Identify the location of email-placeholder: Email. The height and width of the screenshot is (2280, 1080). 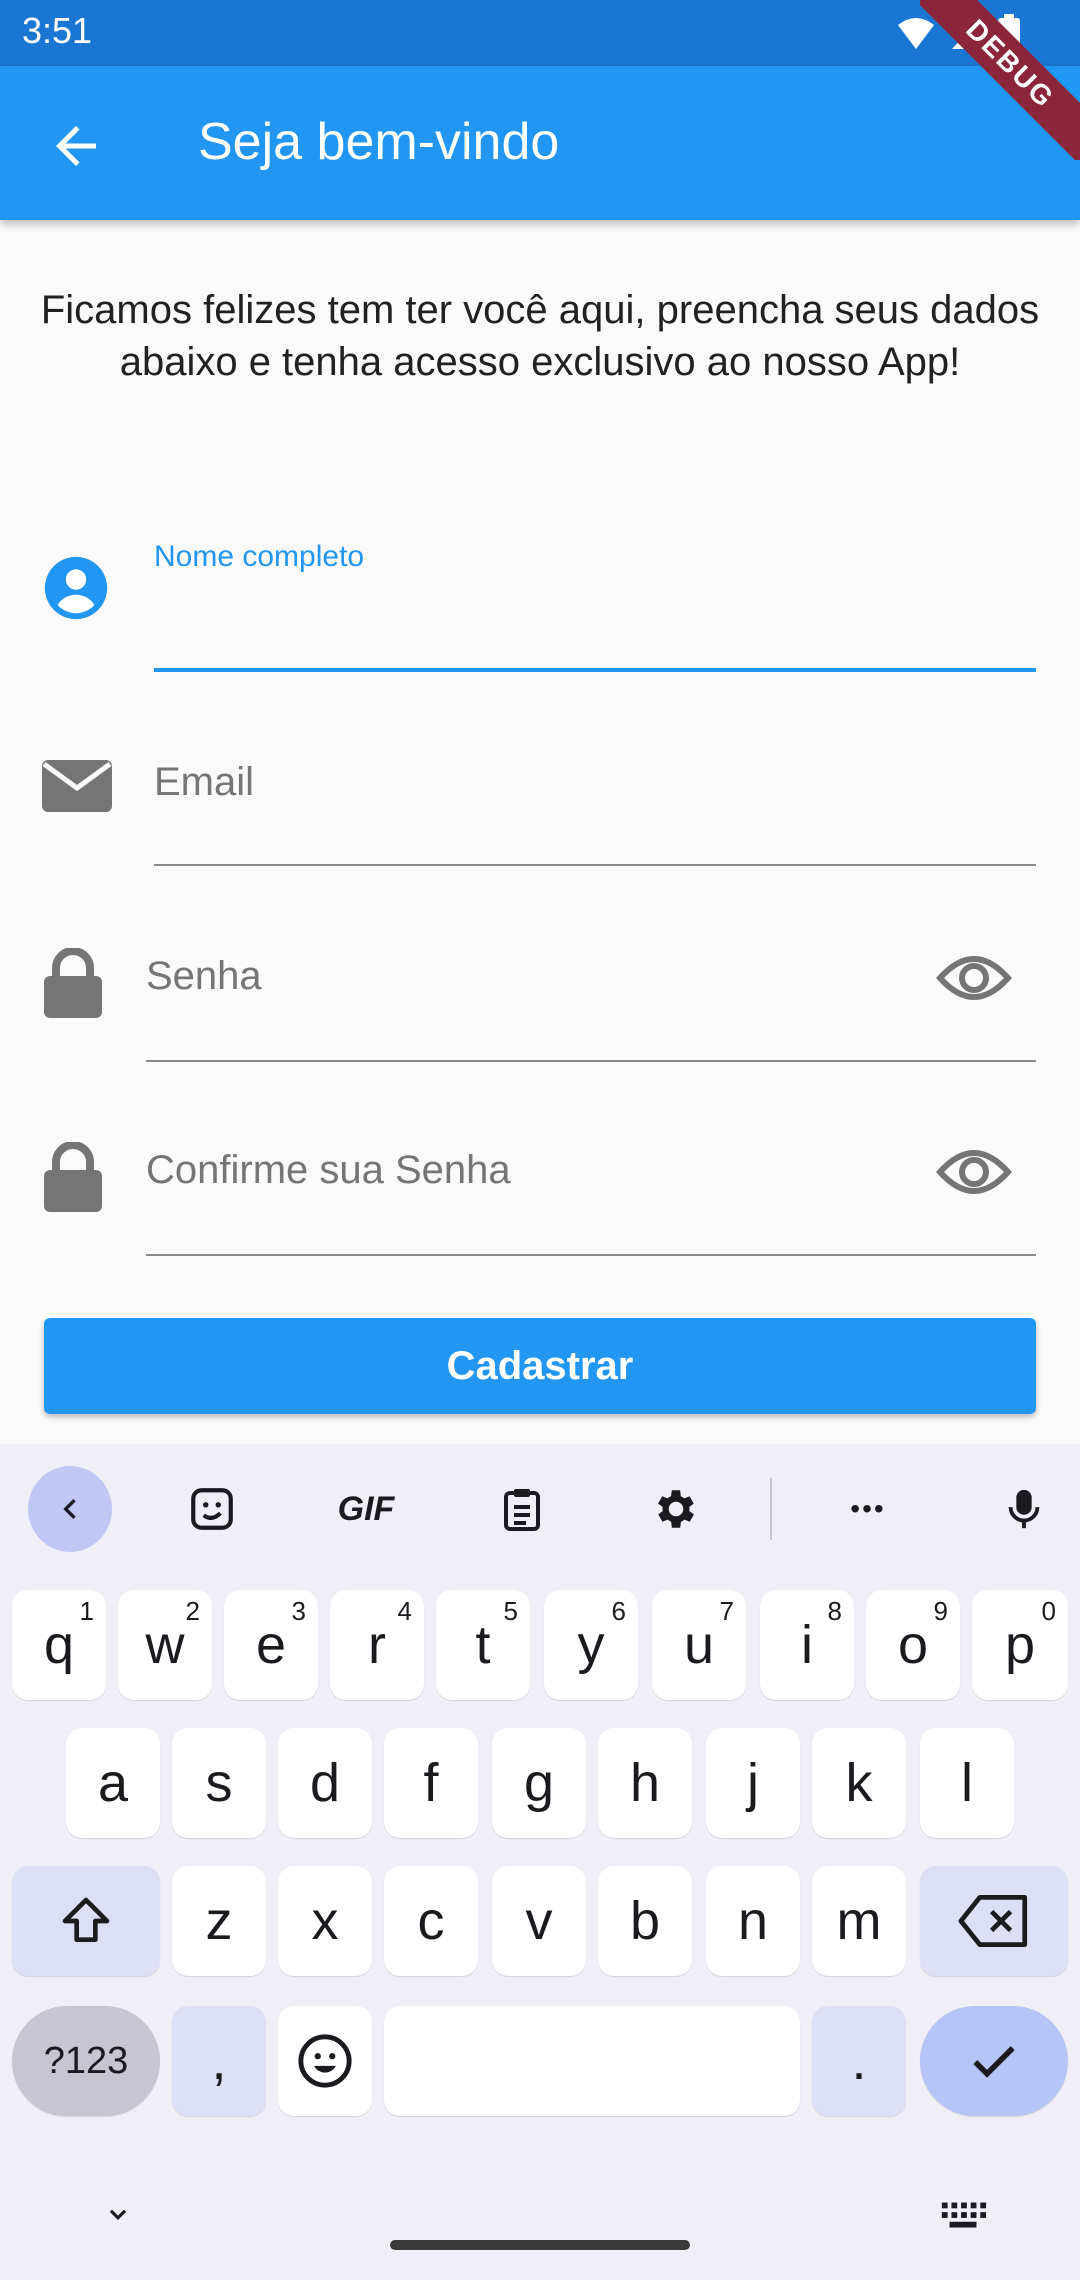
(204, 782).